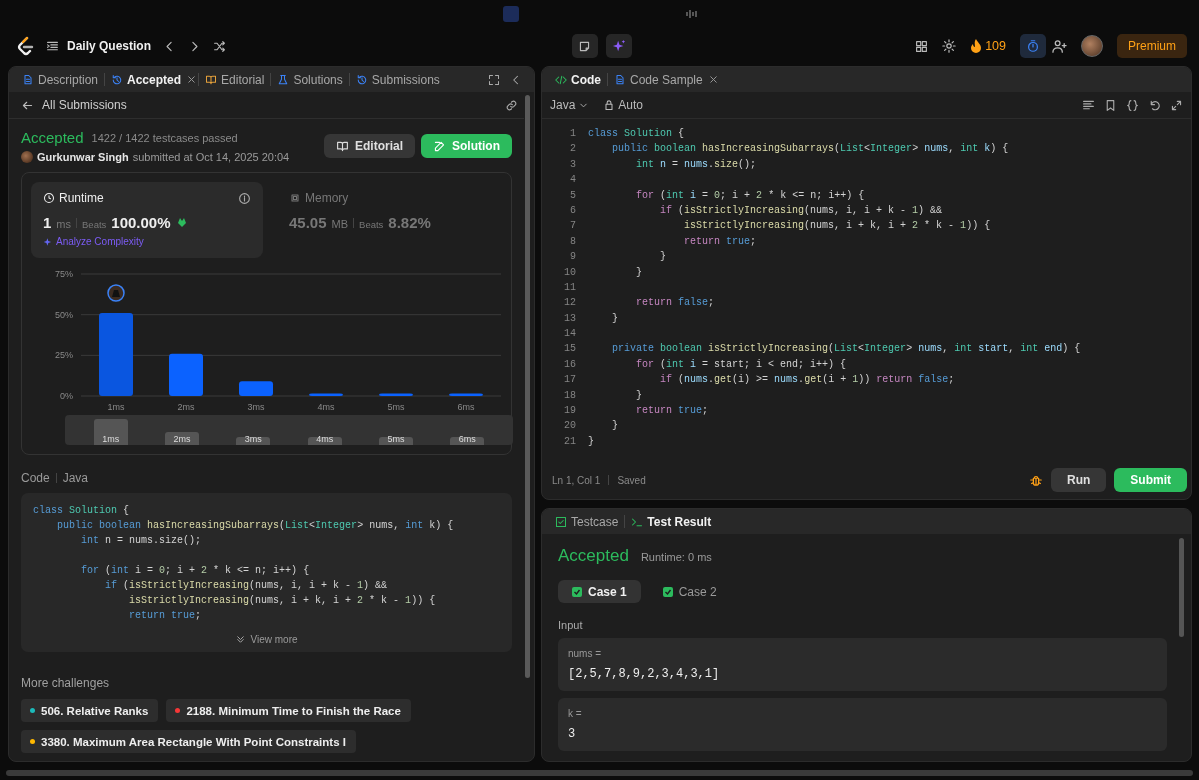  I want to click on language-dropdown: Java, so click(570, 105).